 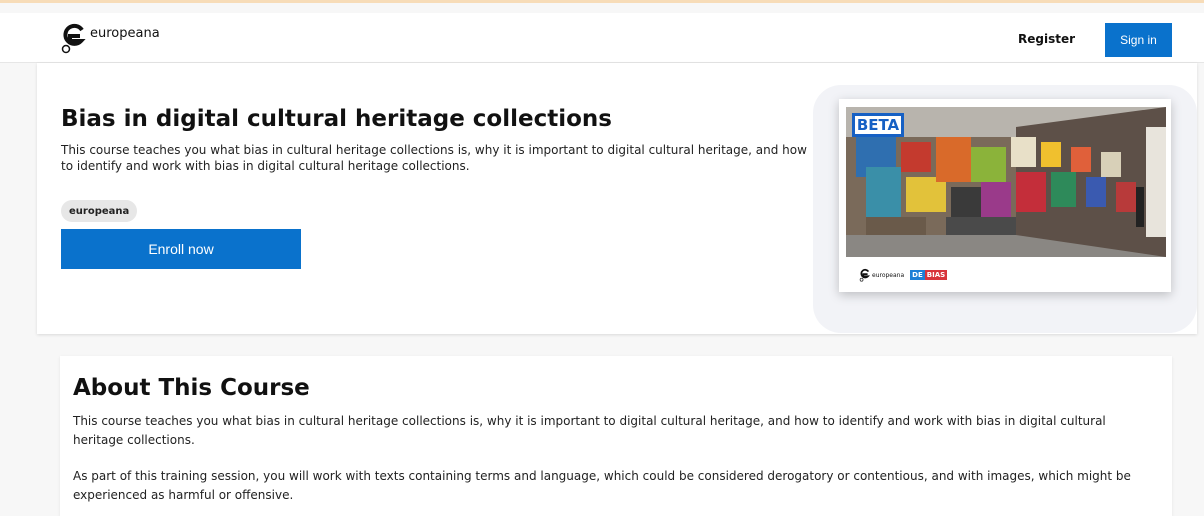 I want to click on graffiti-wall-image: BETA, so click(x=1006, y=182).